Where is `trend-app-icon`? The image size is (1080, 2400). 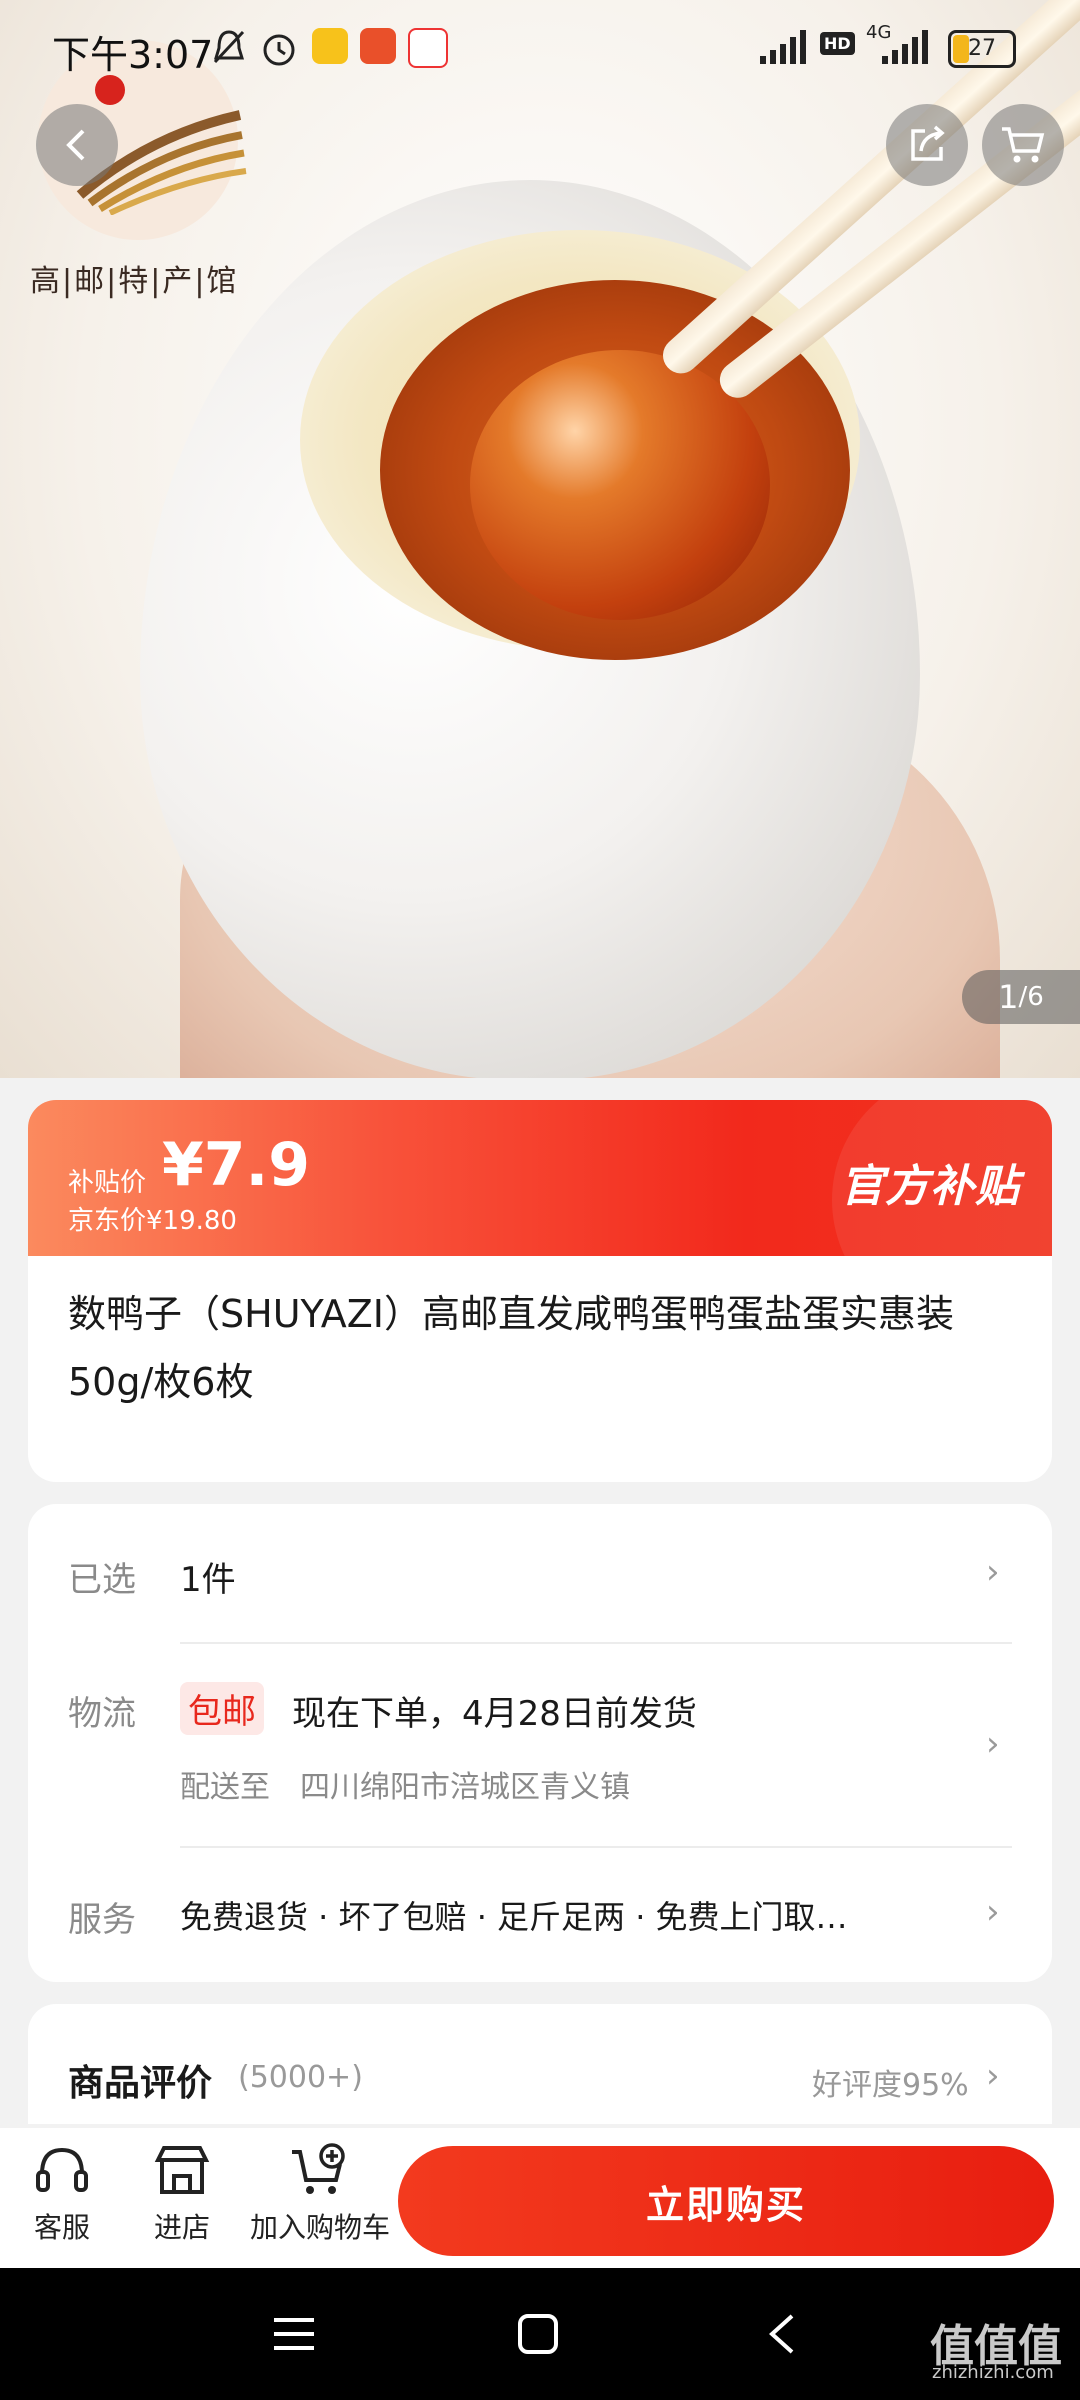
trend-app-icon is located at coordinates (428, 48).